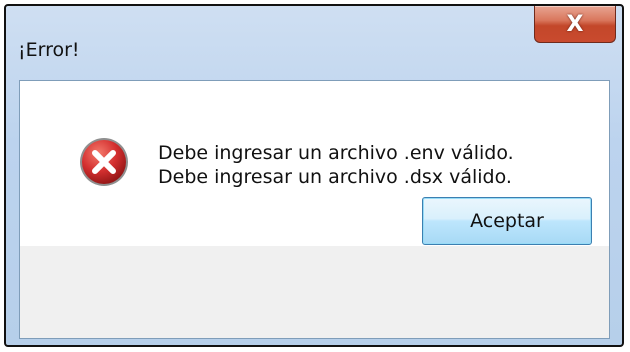  I want to click on close-button: X, so click(575, 24).